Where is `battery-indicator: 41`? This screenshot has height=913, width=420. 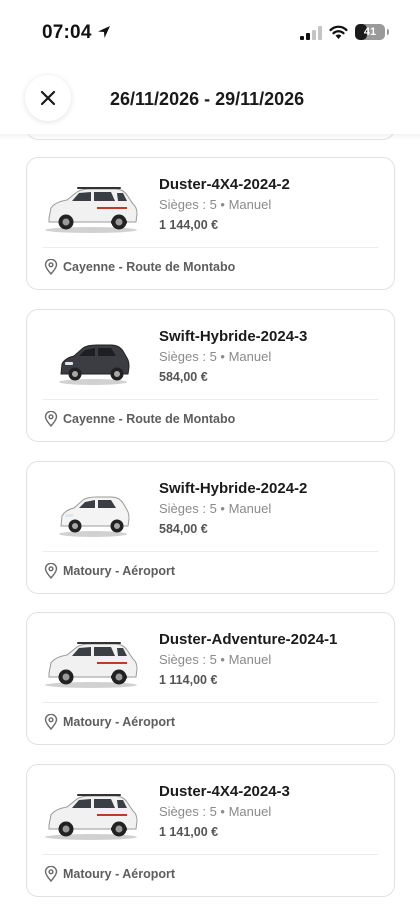 battery-indicator: 41 is located at coordinates (370, 32).